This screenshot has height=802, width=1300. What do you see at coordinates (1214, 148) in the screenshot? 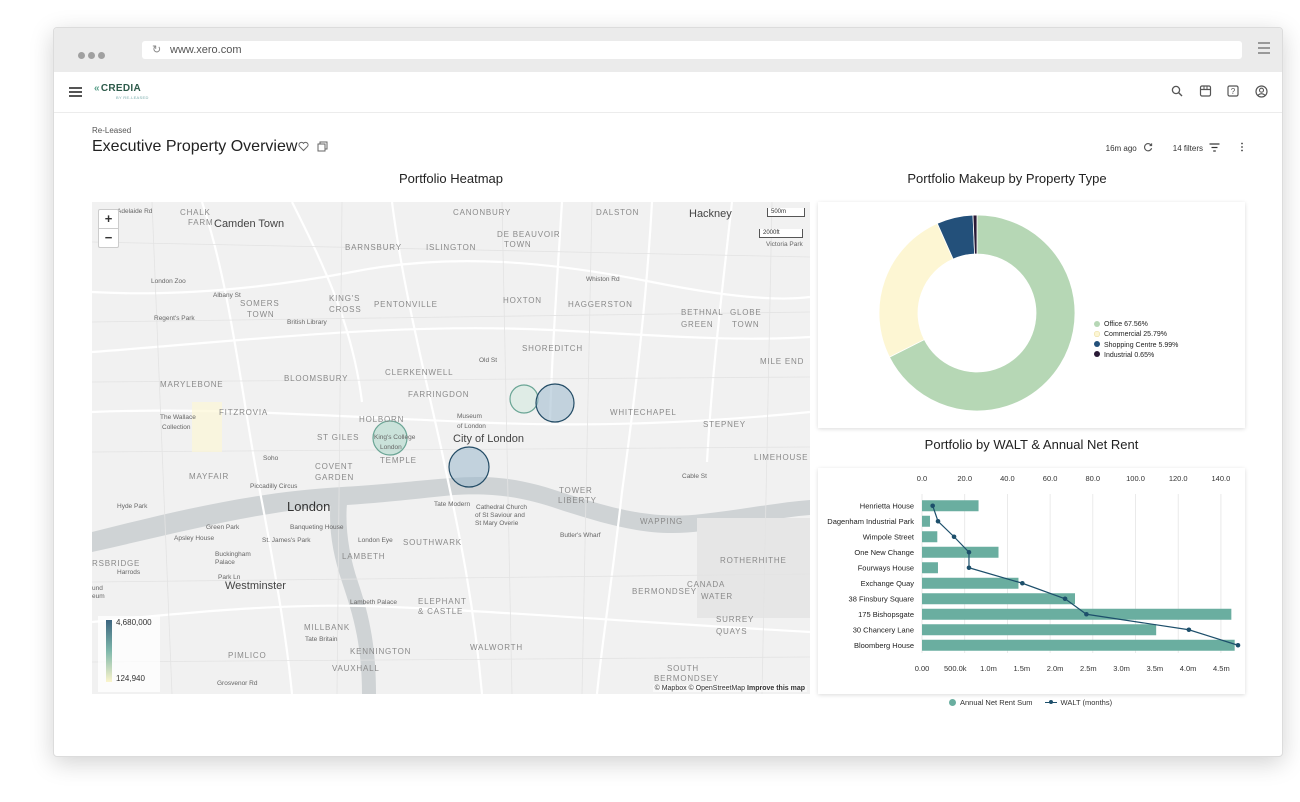
I see `filter-icon` at bounding box center [1214, 148].